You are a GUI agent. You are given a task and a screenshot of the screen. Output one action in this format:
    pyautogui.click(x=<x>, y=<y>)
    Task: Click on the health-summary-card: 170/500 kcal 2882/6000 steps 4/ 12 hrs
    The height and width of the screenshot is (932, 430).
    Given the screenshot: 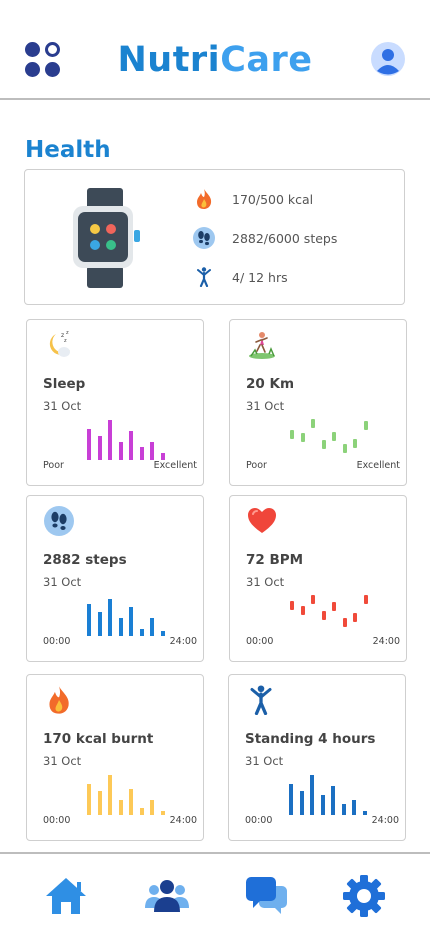 What is the action you would take?
    pyautogui.click(x=214, y=237)
    